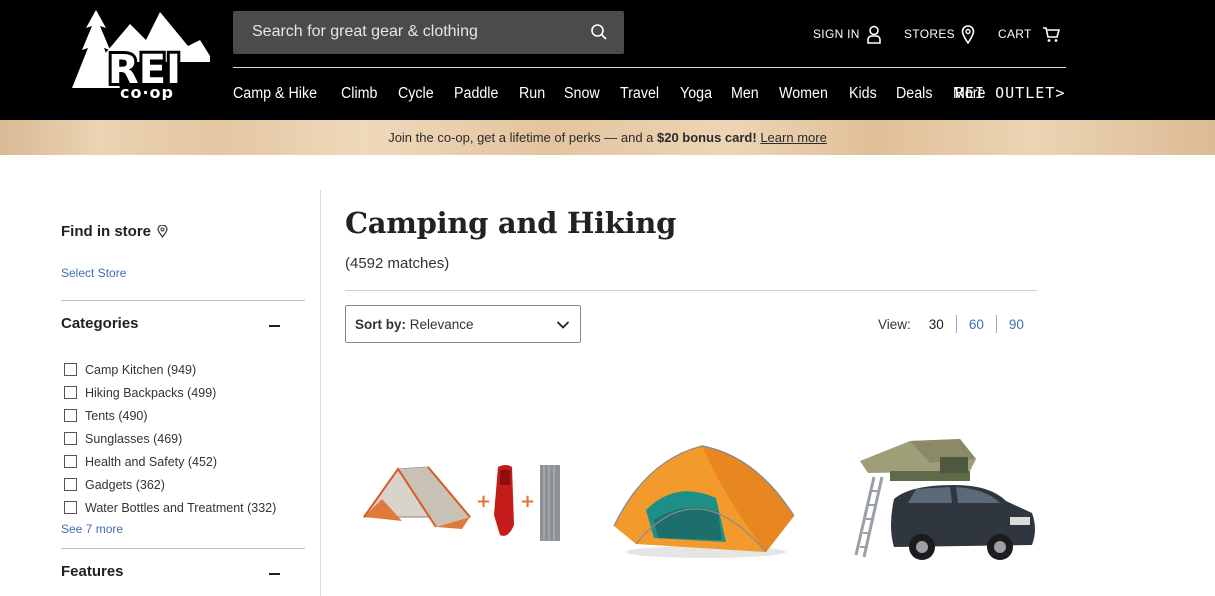  What do you see at coordinates (170, 484) in the screenshot?
I see `category-gadgets: Gadgets (362)` at bounding box center [170, 484].